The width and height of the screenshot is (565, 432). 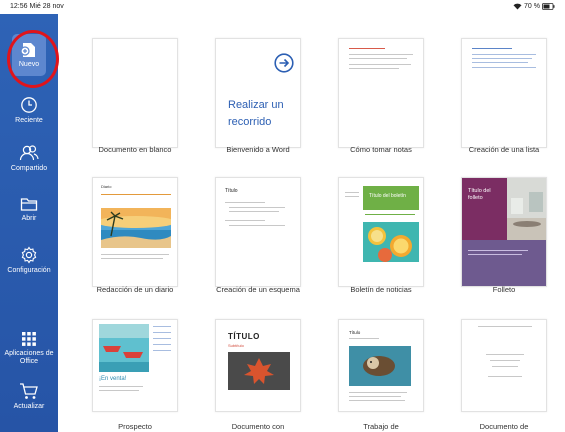 I want to click on template-caption: Creación de un esquema, so click(x=258, y=289).